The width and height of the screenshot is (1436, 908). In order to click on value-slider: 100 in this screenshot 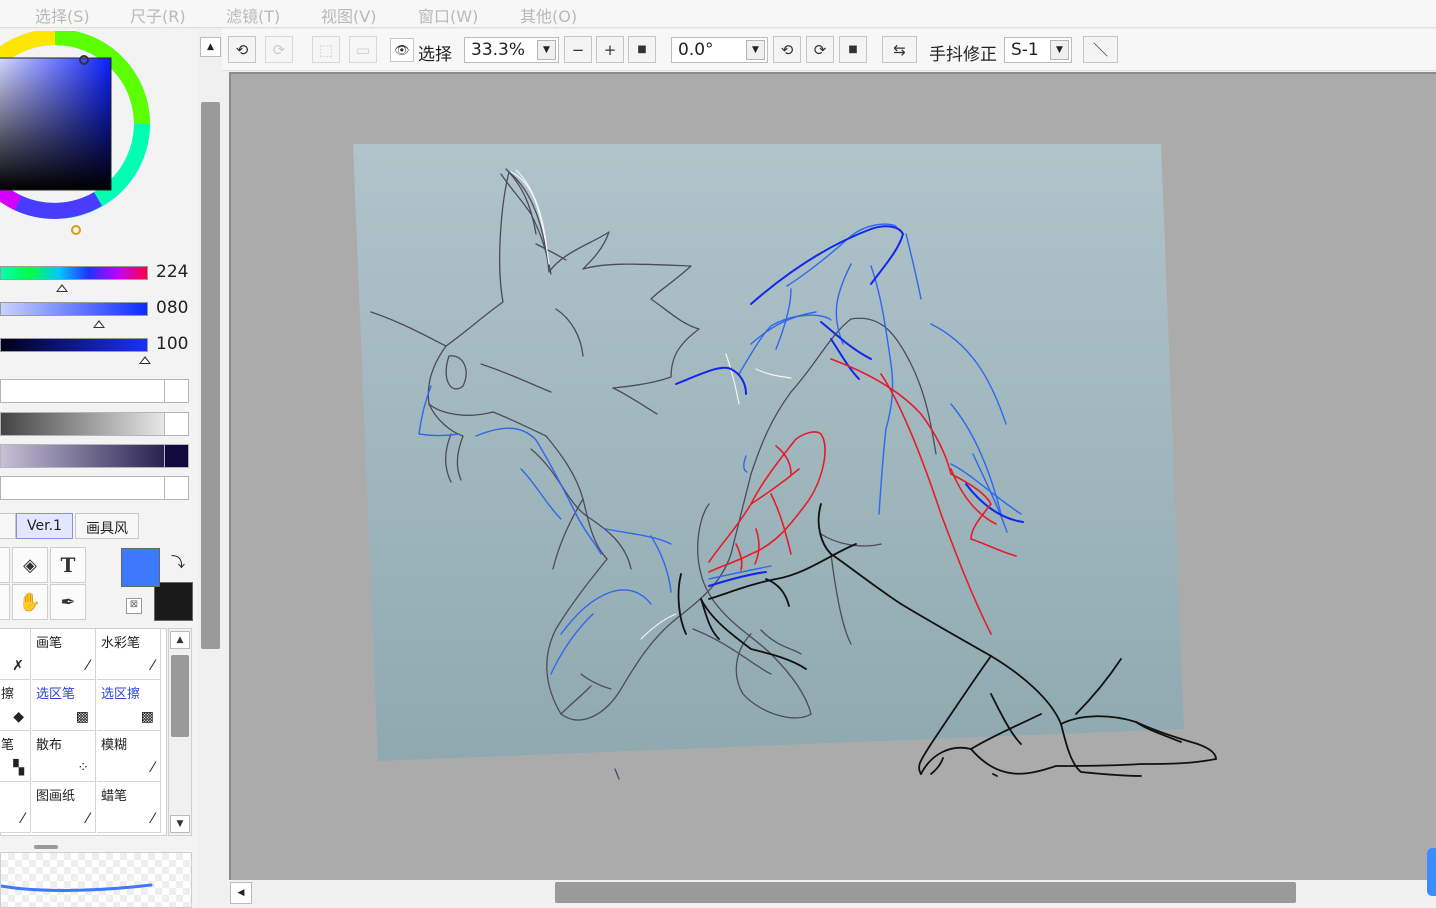, I will do `click(98, 348)`.